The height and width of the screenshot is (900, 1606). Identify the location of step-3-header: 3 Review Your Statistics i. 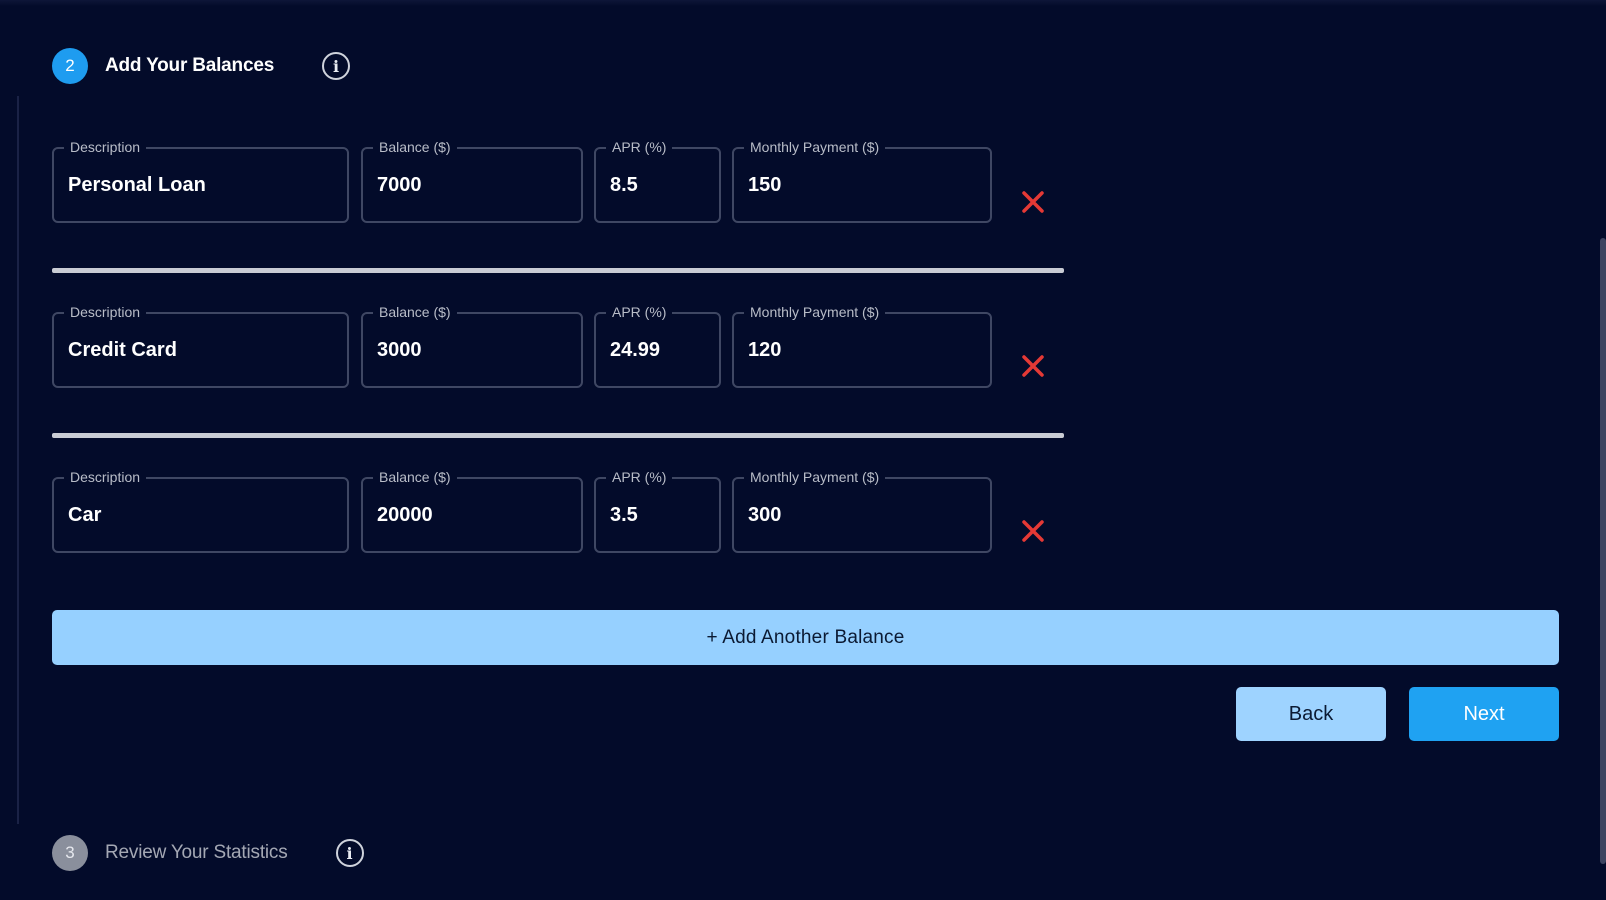
(208, 853).